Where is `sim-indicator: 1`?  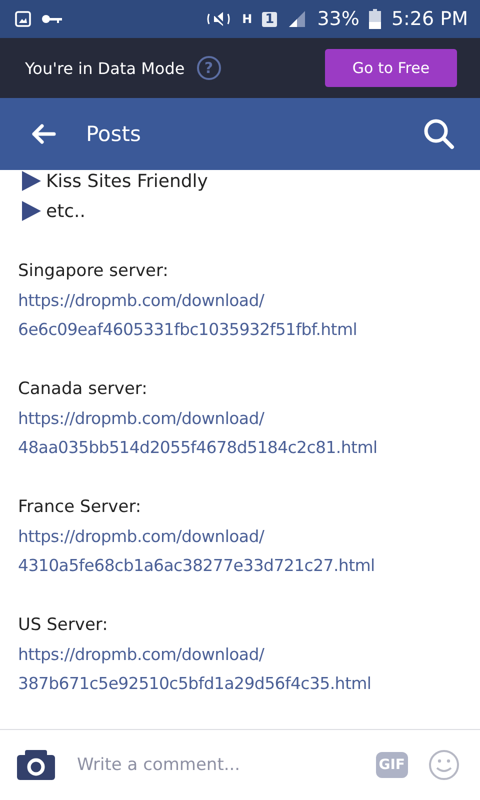 sim-indicator: 1 is located at coordinates (270, 19).